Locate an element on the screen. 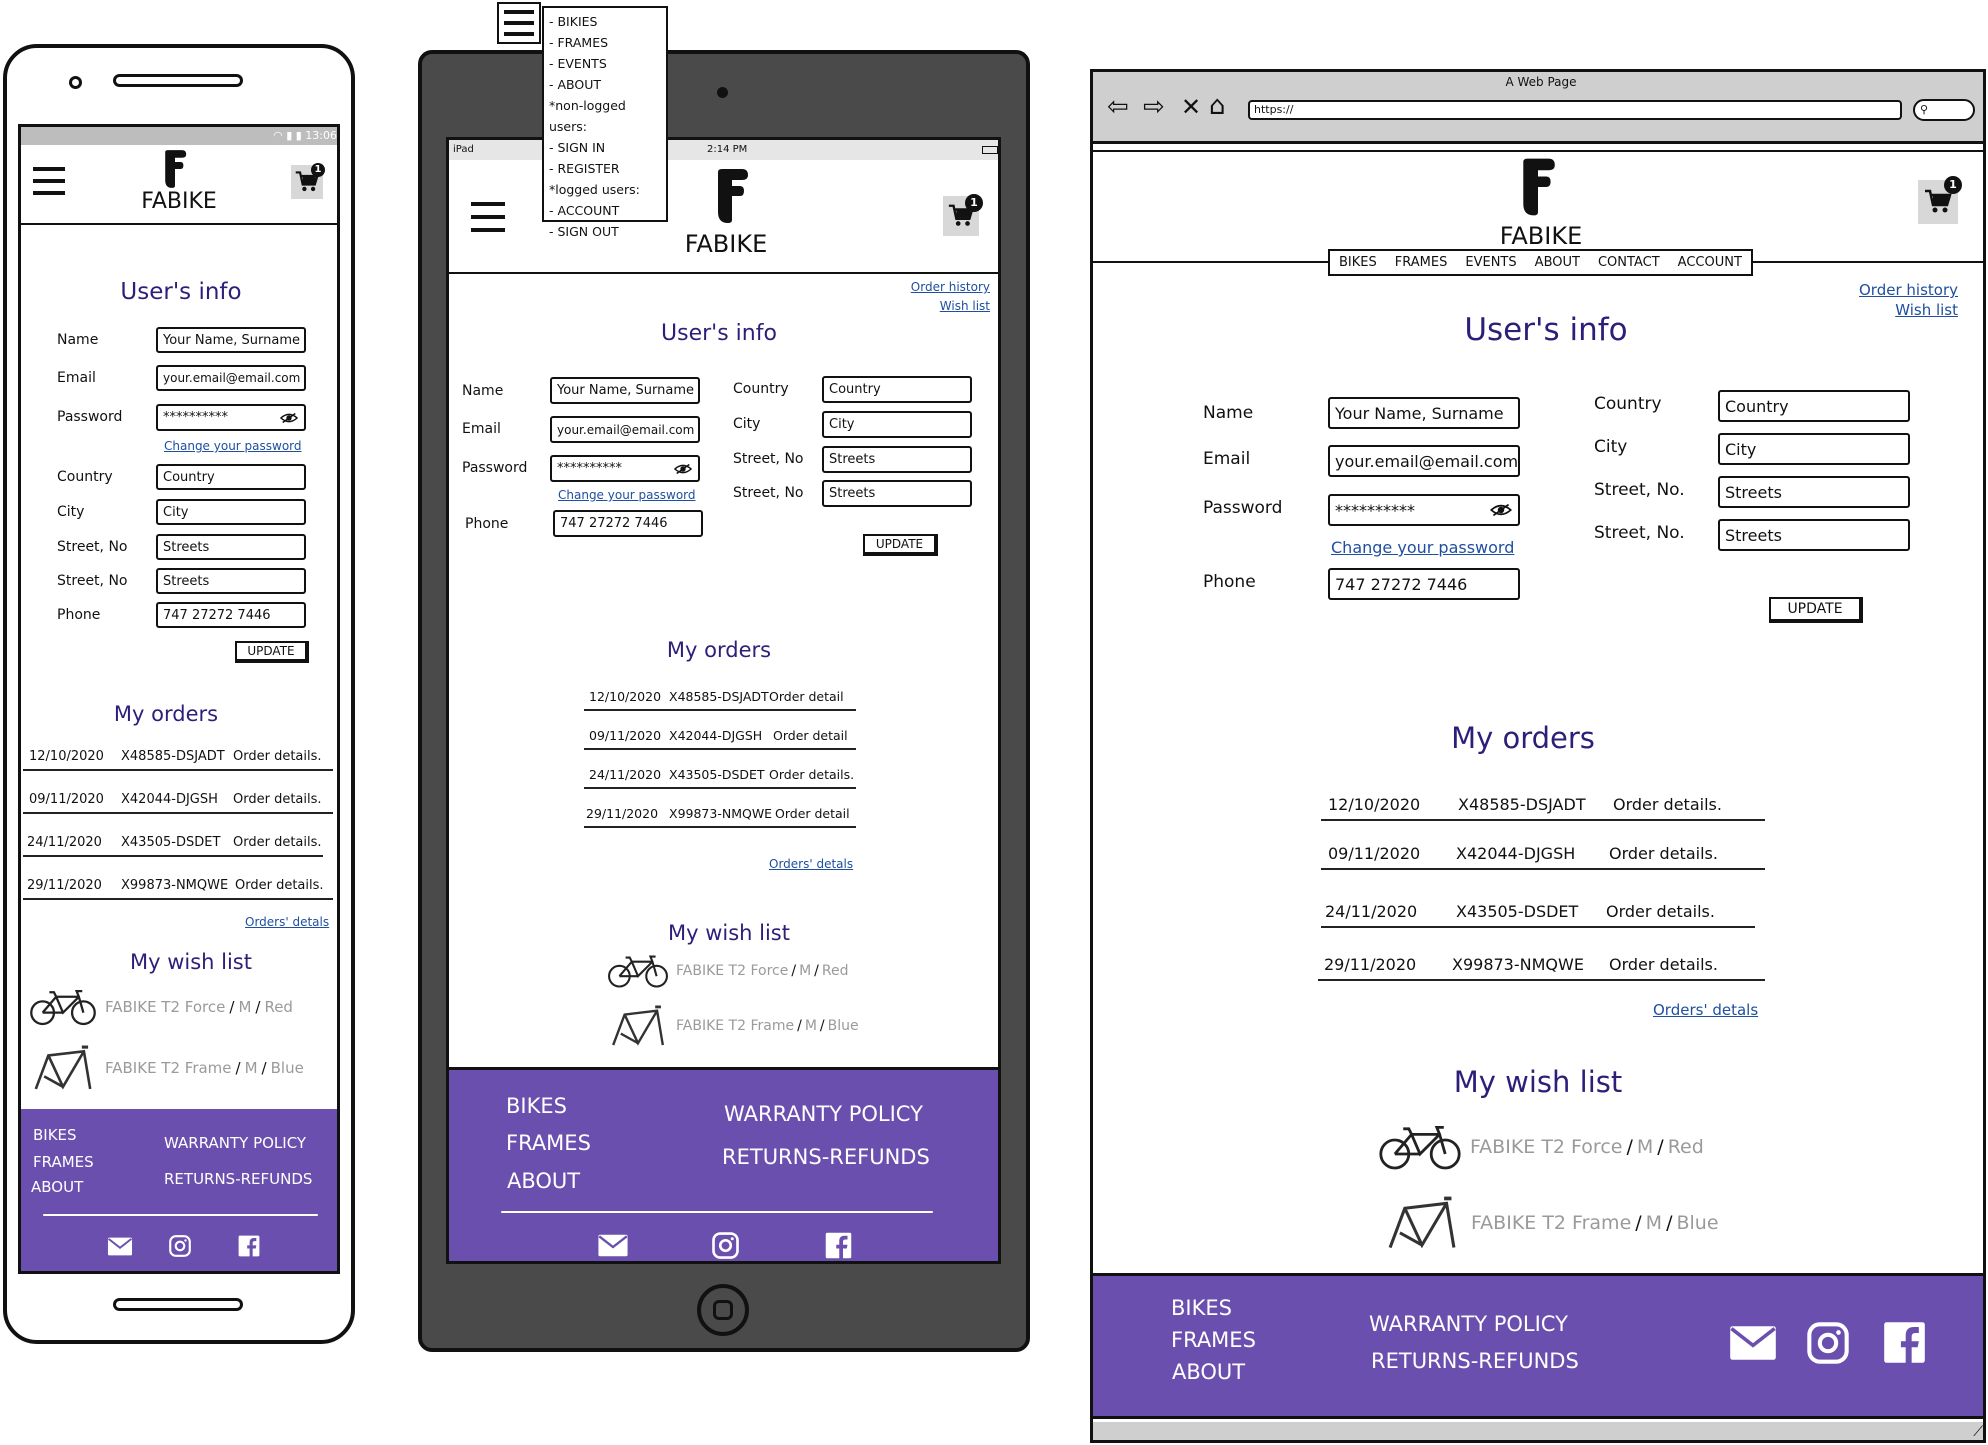 This screenshot has width=1988, height=1445. back-icon: ⇦ is located at coordinates (1118, 107).